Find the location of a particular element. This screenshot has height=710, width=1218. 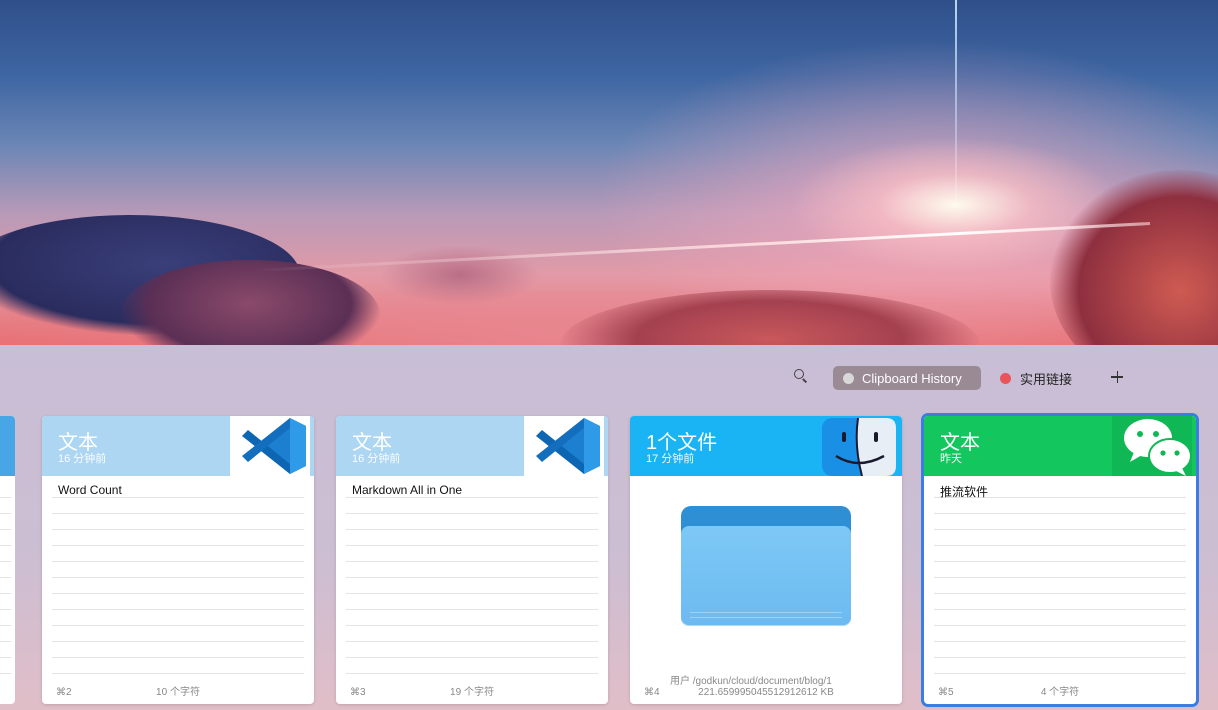

folder-icon is located at coordinates (766, 579).